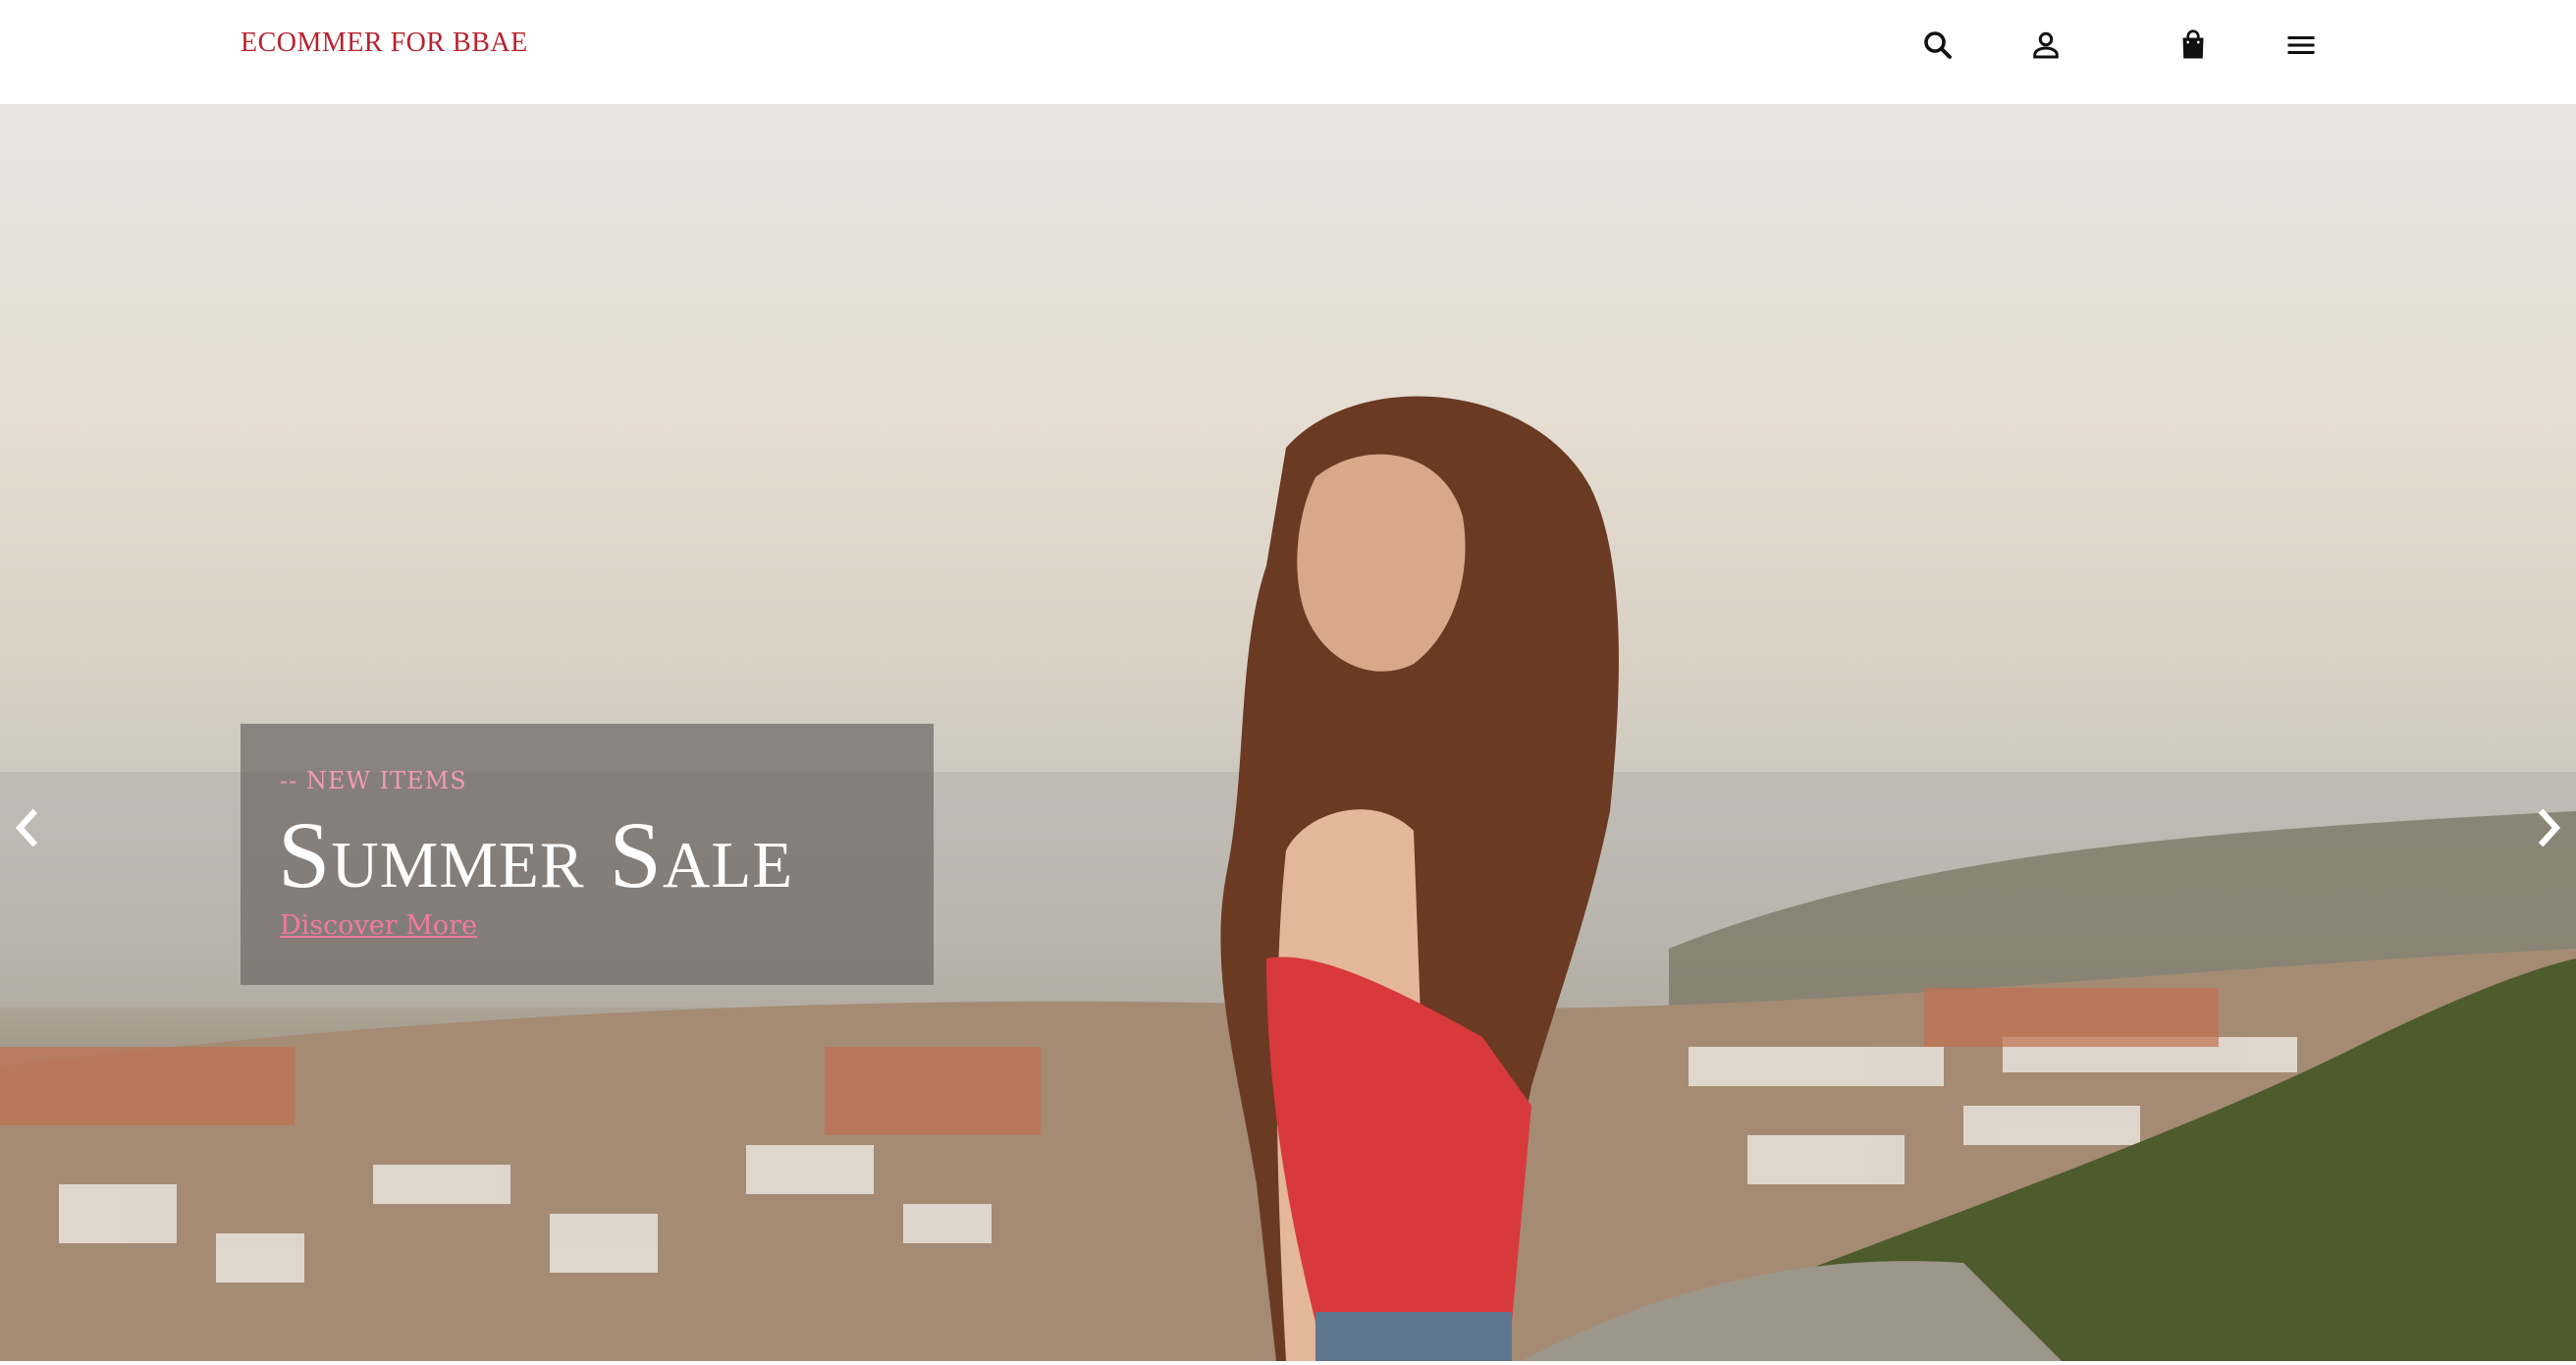 Image resolution: width=2576 pixels, height=1365 pixels. What do you see at coordinates (1288, 52) in the screenshot?
I see `site-header: ECOMMER FOR BBAE` at bounding box center [1288, 52].